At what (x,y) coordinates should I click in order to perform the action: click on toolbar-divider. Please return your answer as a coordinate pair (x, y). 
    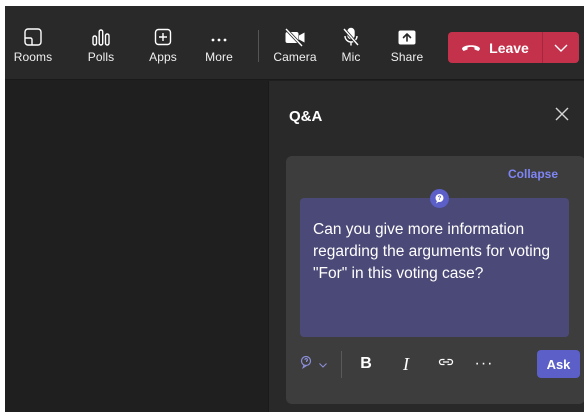
    Looking at the image, I should click on (258, 46).